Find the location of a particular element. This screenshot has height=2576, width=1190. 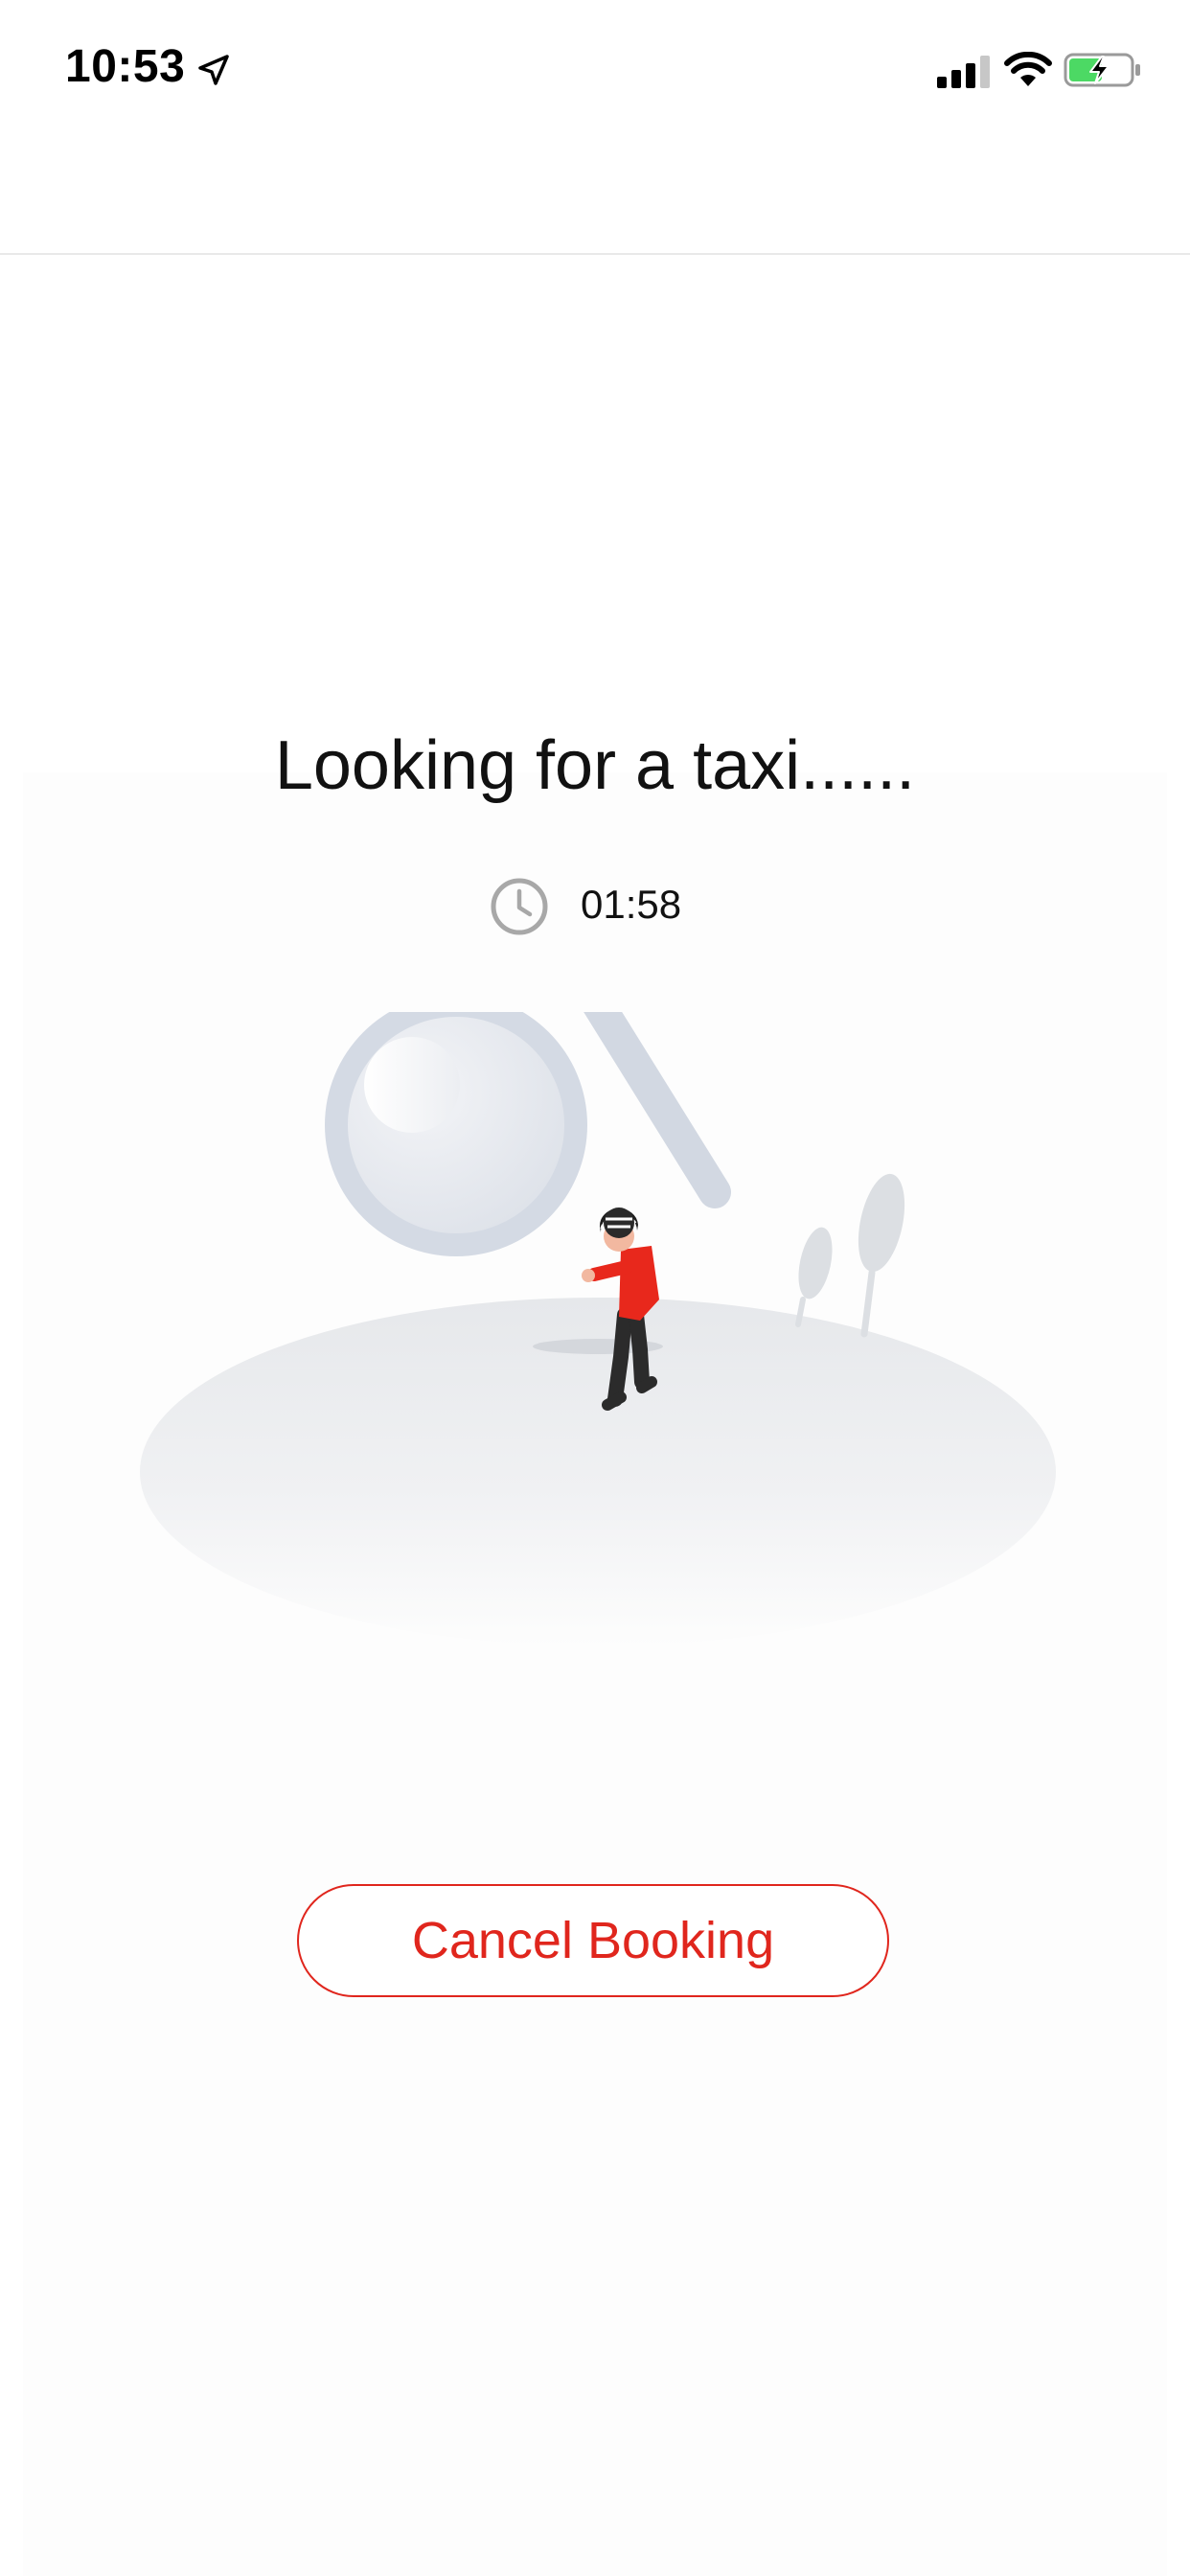

elapsed-timer: 01:58 is located at coordinates (632, 904).